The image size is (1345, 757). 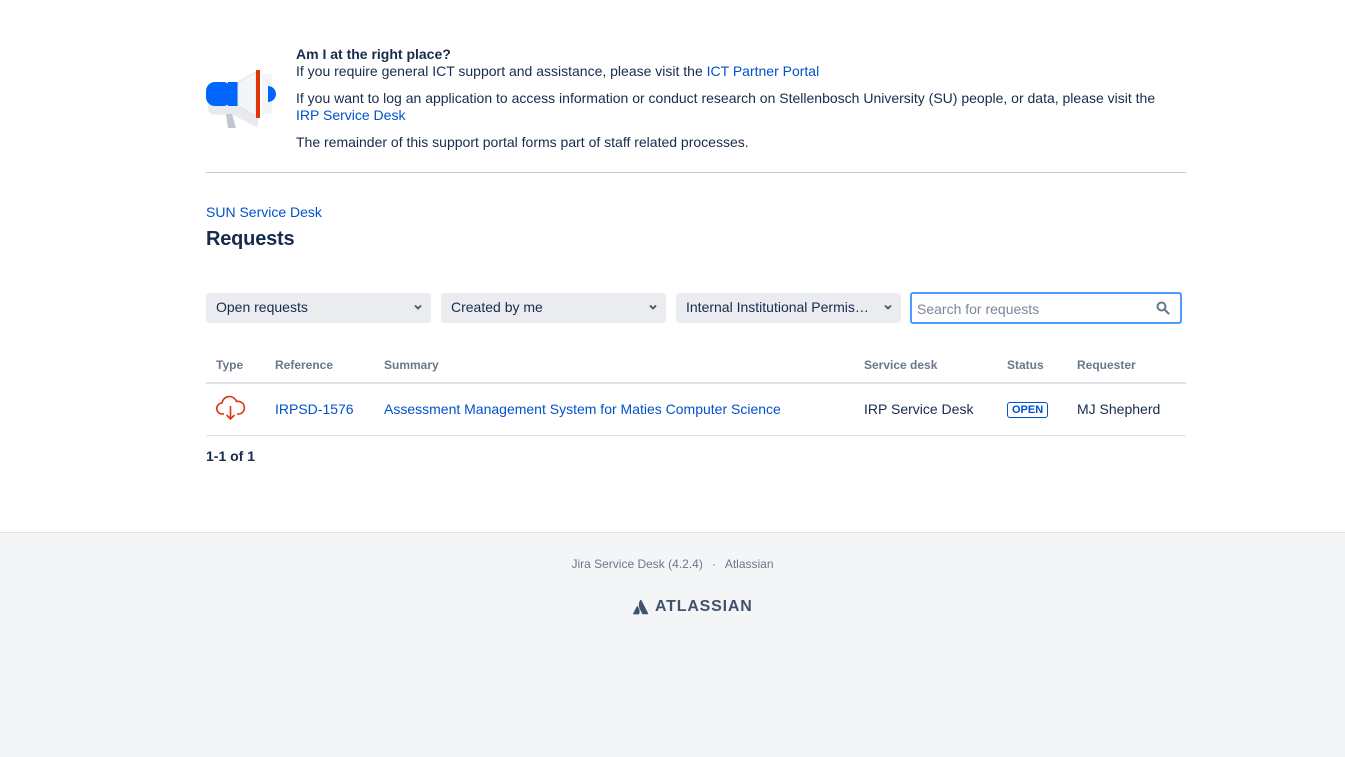 What do you see at coordinates (1028, 410) in the screenshot?
I see `status-badge: OPEN` at bounding box center [1028, 410].